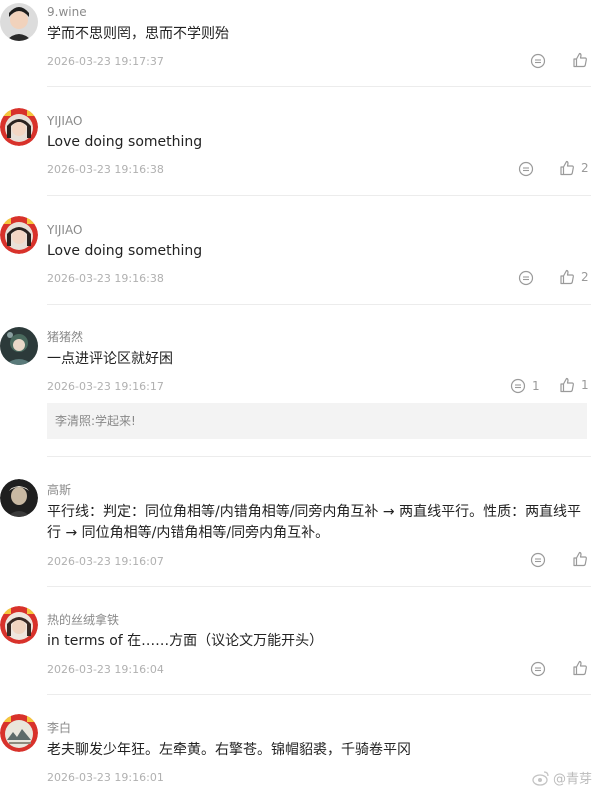 The image size is (601, 800). Describe the element at coordinates (138, 34) in the screenshot. I see `comment-text: 学而不思则罔，思而不学则殆` at that location.